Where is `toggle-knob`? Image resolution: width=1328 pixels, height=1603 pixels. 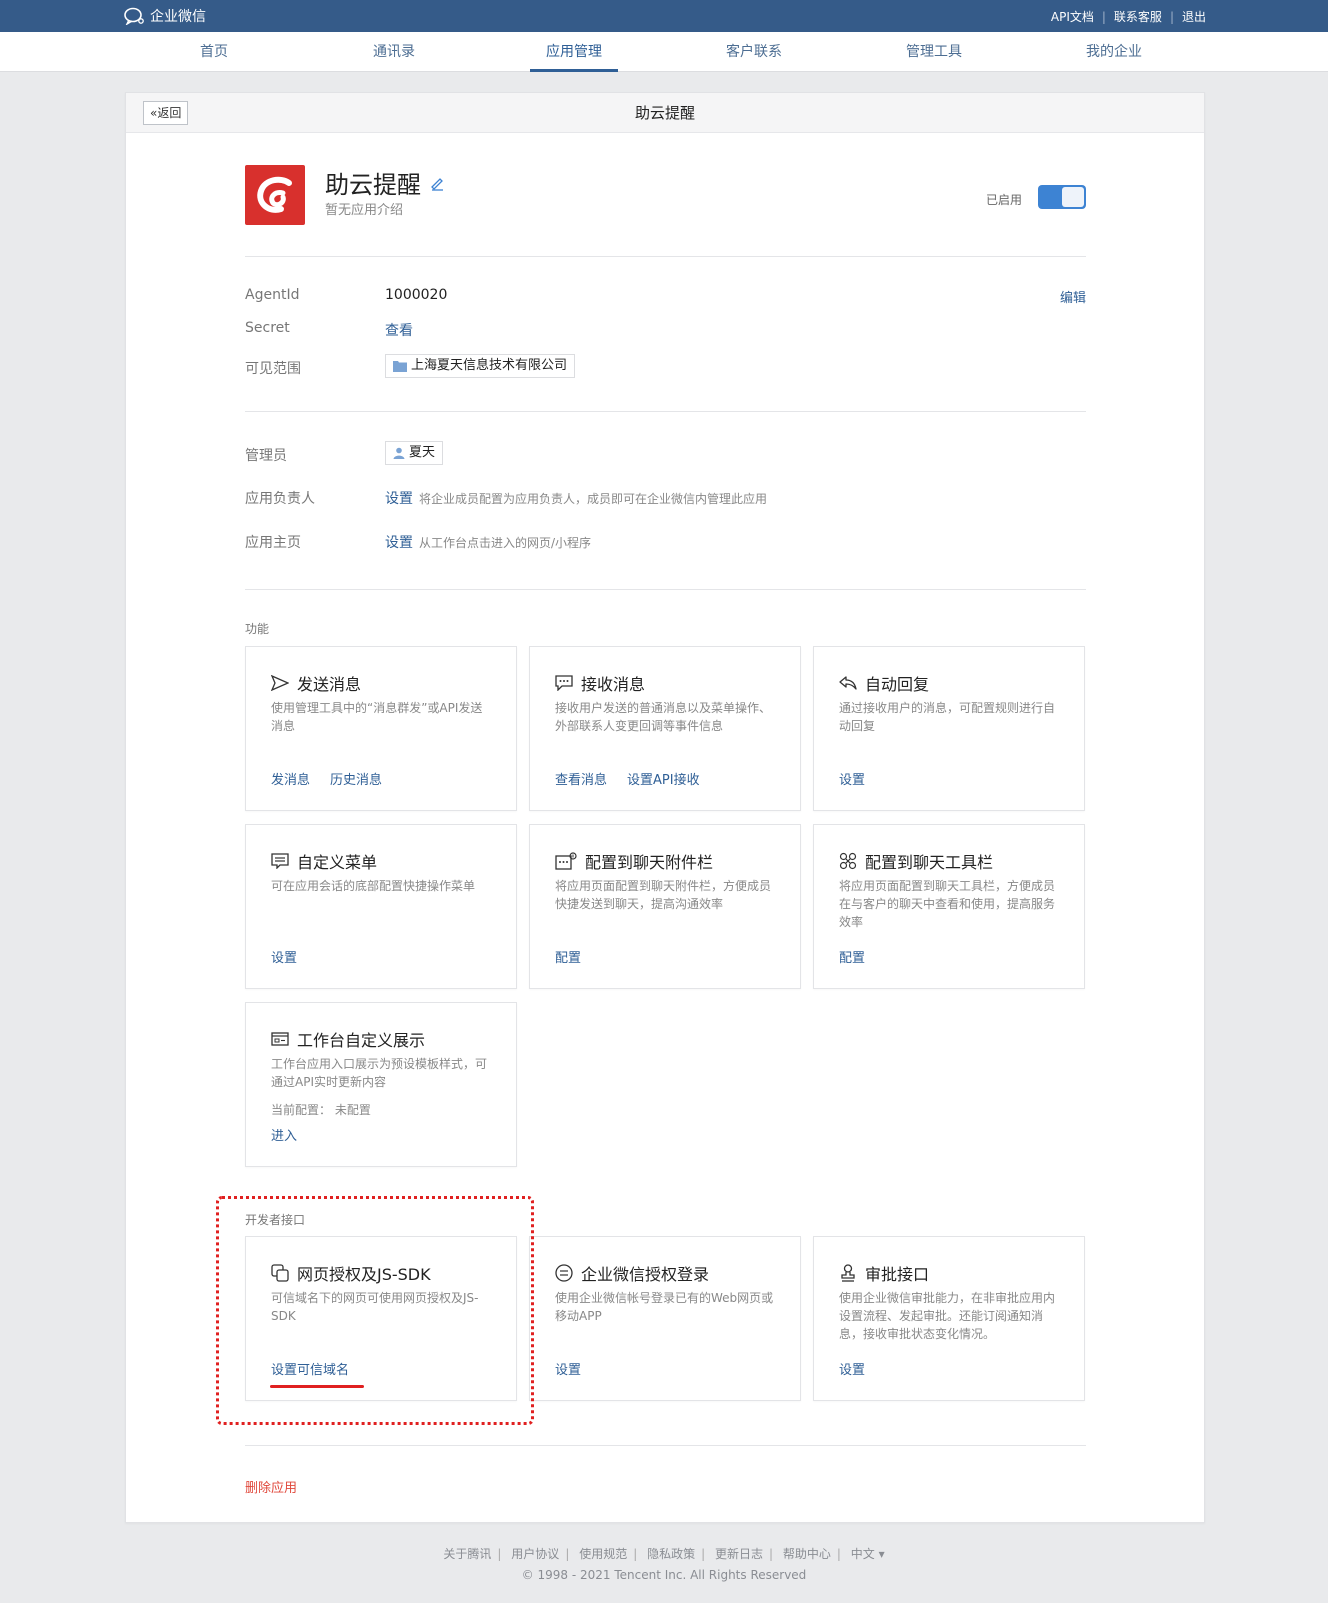 toggle-knob is located at coordinates (1073, 197).